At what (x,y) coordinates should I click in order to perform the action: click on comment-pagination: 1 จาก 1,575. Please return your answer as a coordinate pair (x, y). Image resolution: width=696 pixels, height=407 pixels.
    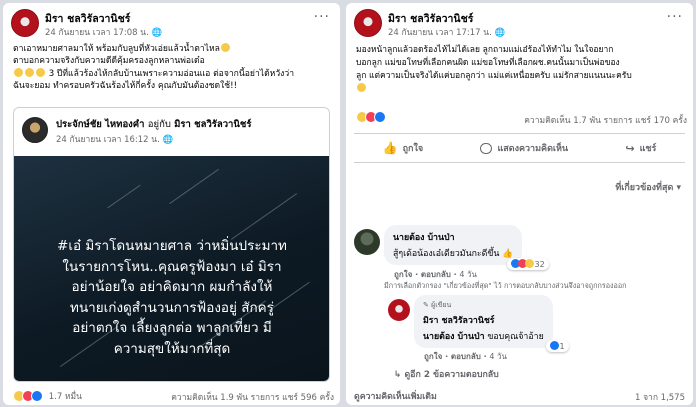
    Looking at the image, I should click on (659, 398).